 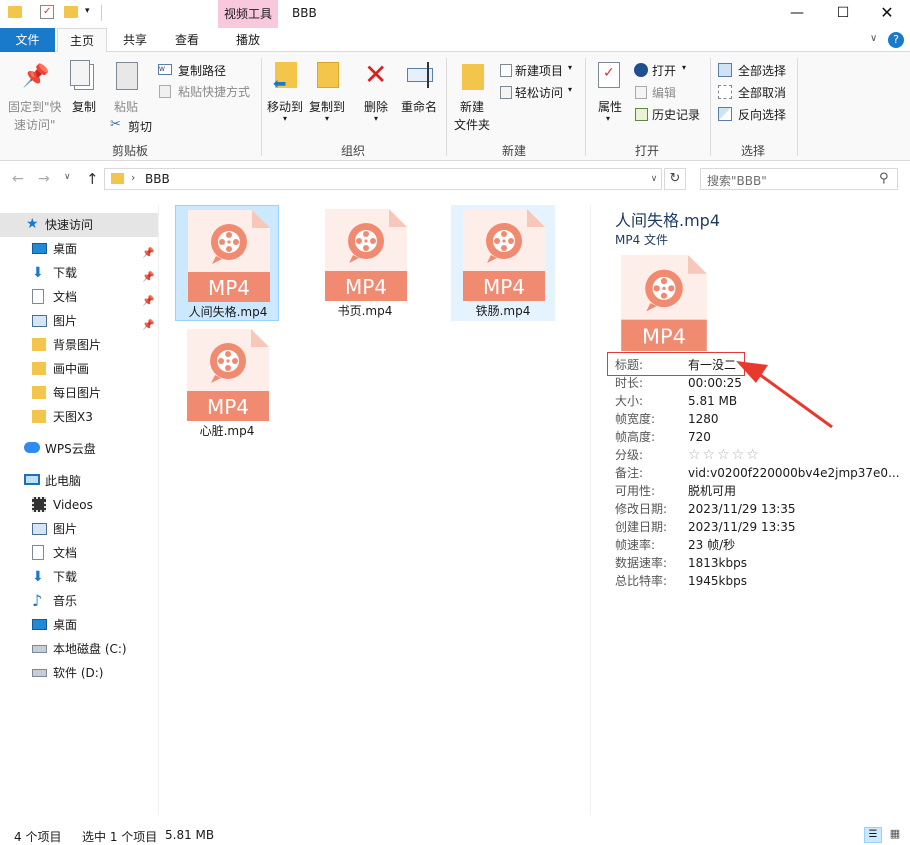 What do you see at coordinates (79, 273) in the screenshot?
I see `sidebar-item: ⬇ 下载 📌` at bounding box center [79, 273].